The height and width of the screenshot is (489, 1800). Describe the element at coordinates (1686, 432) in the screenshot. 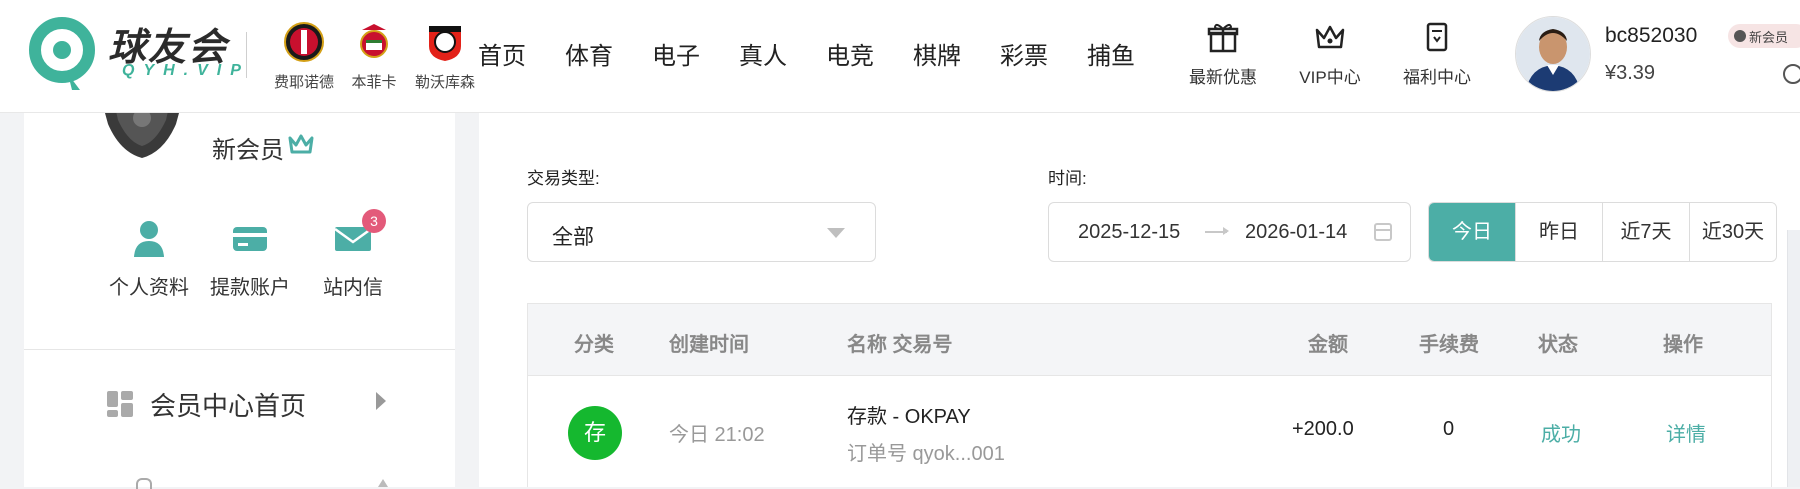

I see `details-link: 详情` at that location.